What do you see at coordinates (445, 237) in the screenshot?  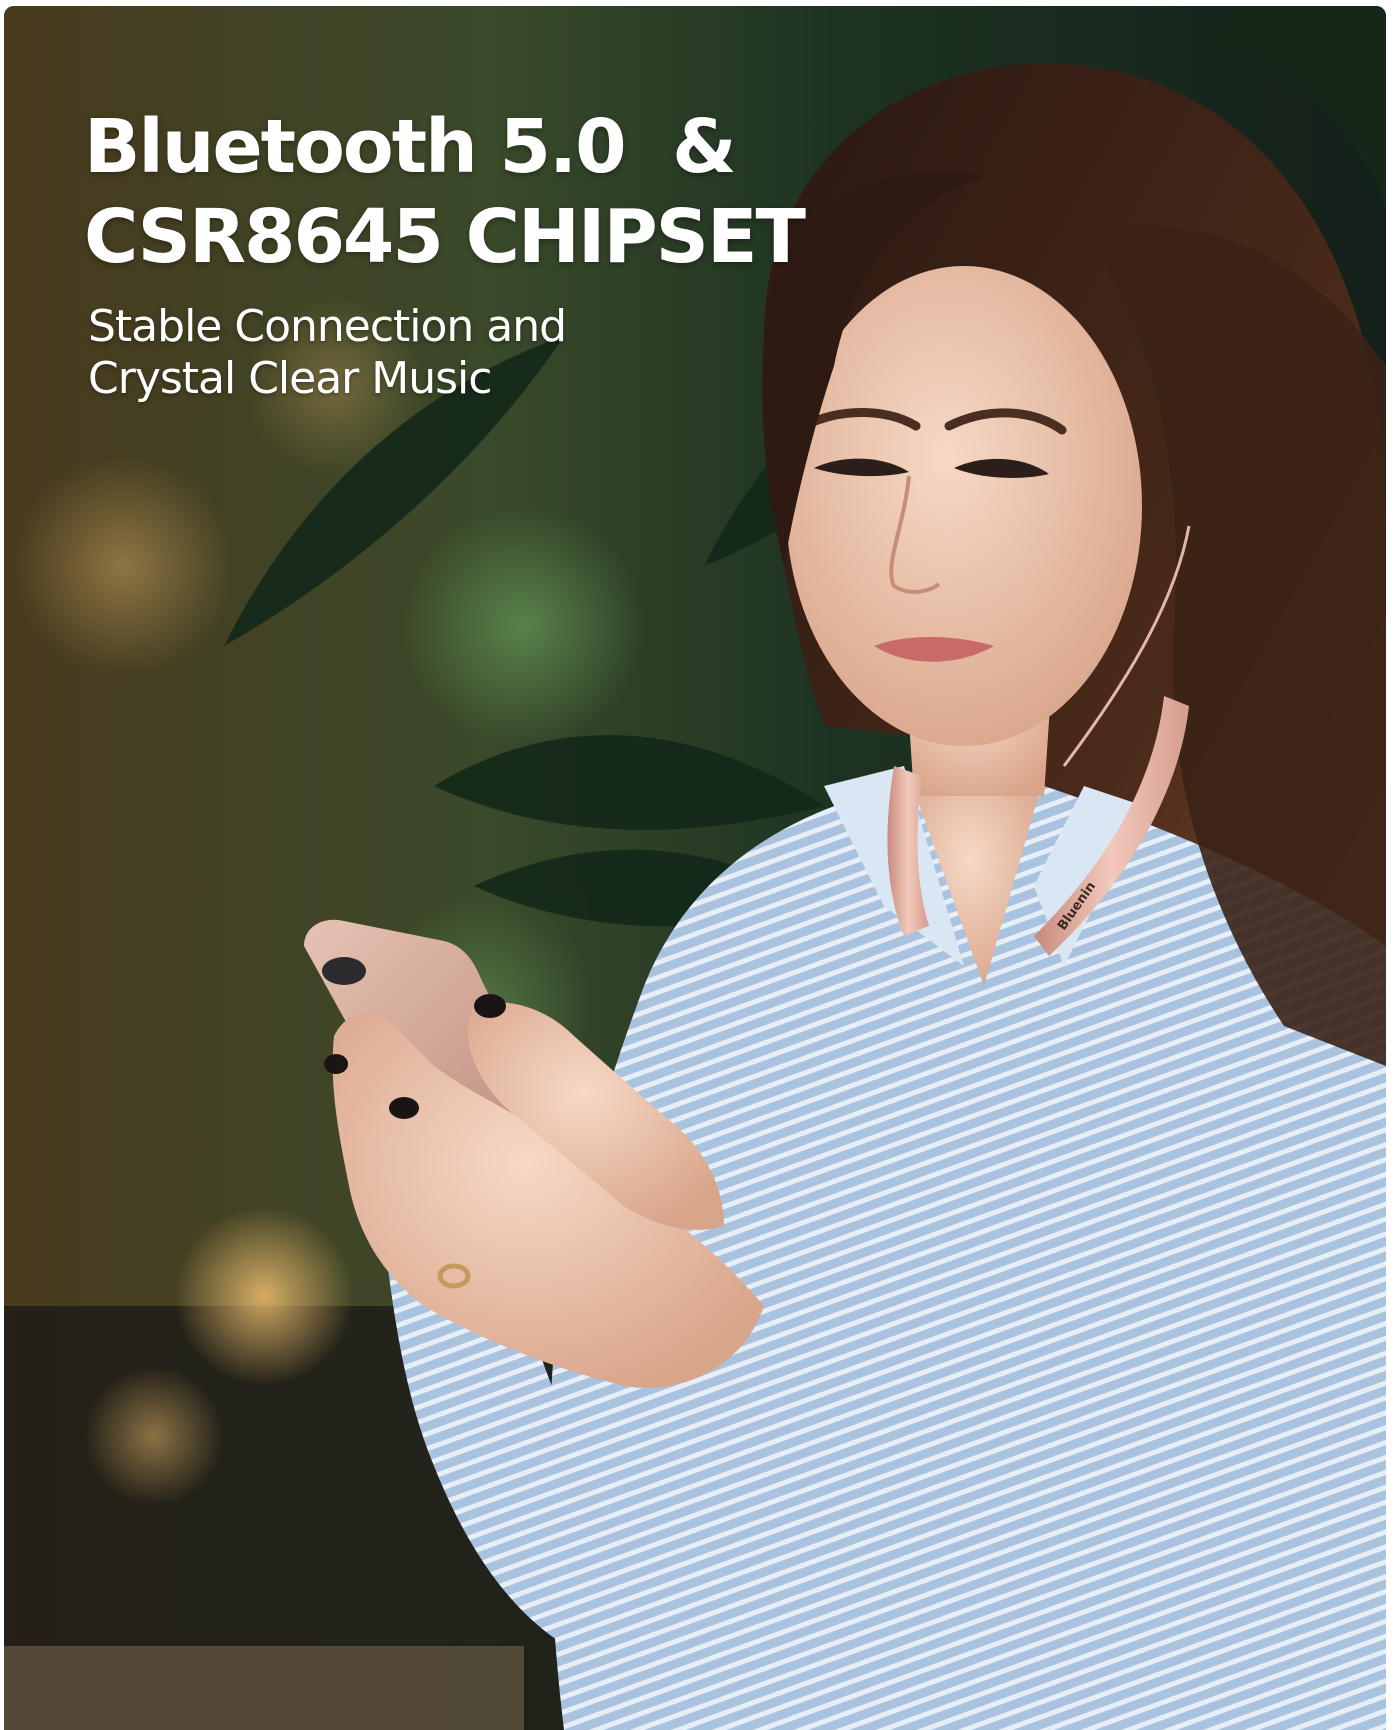 I see `headline-line-2: CSR8645 CHIPSET` at bounding box center [445, 237].